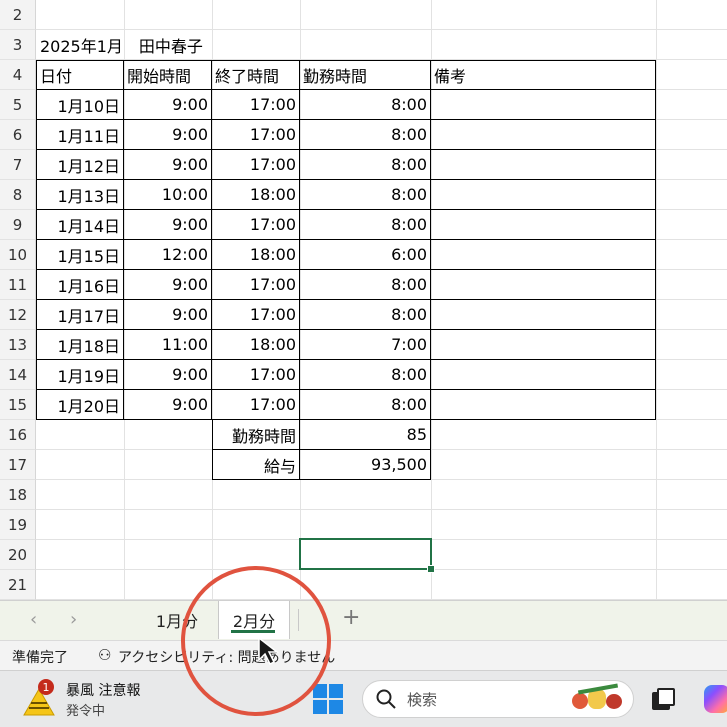 This screenshot has width=727, height=727. I want to click on table-header-cell: 勤務時間, so click(365, 75).